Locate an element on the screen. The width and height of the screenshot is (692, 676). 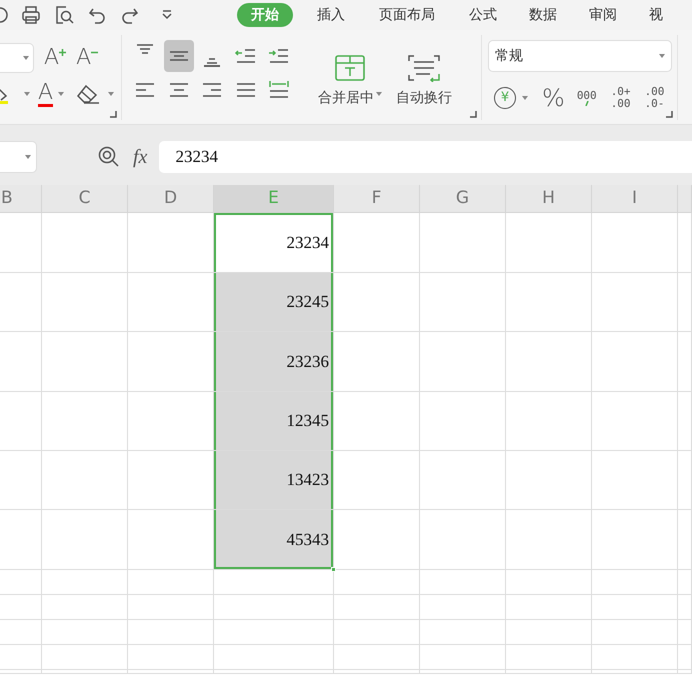
dropdown-icon is located at coordinates (167, 15).